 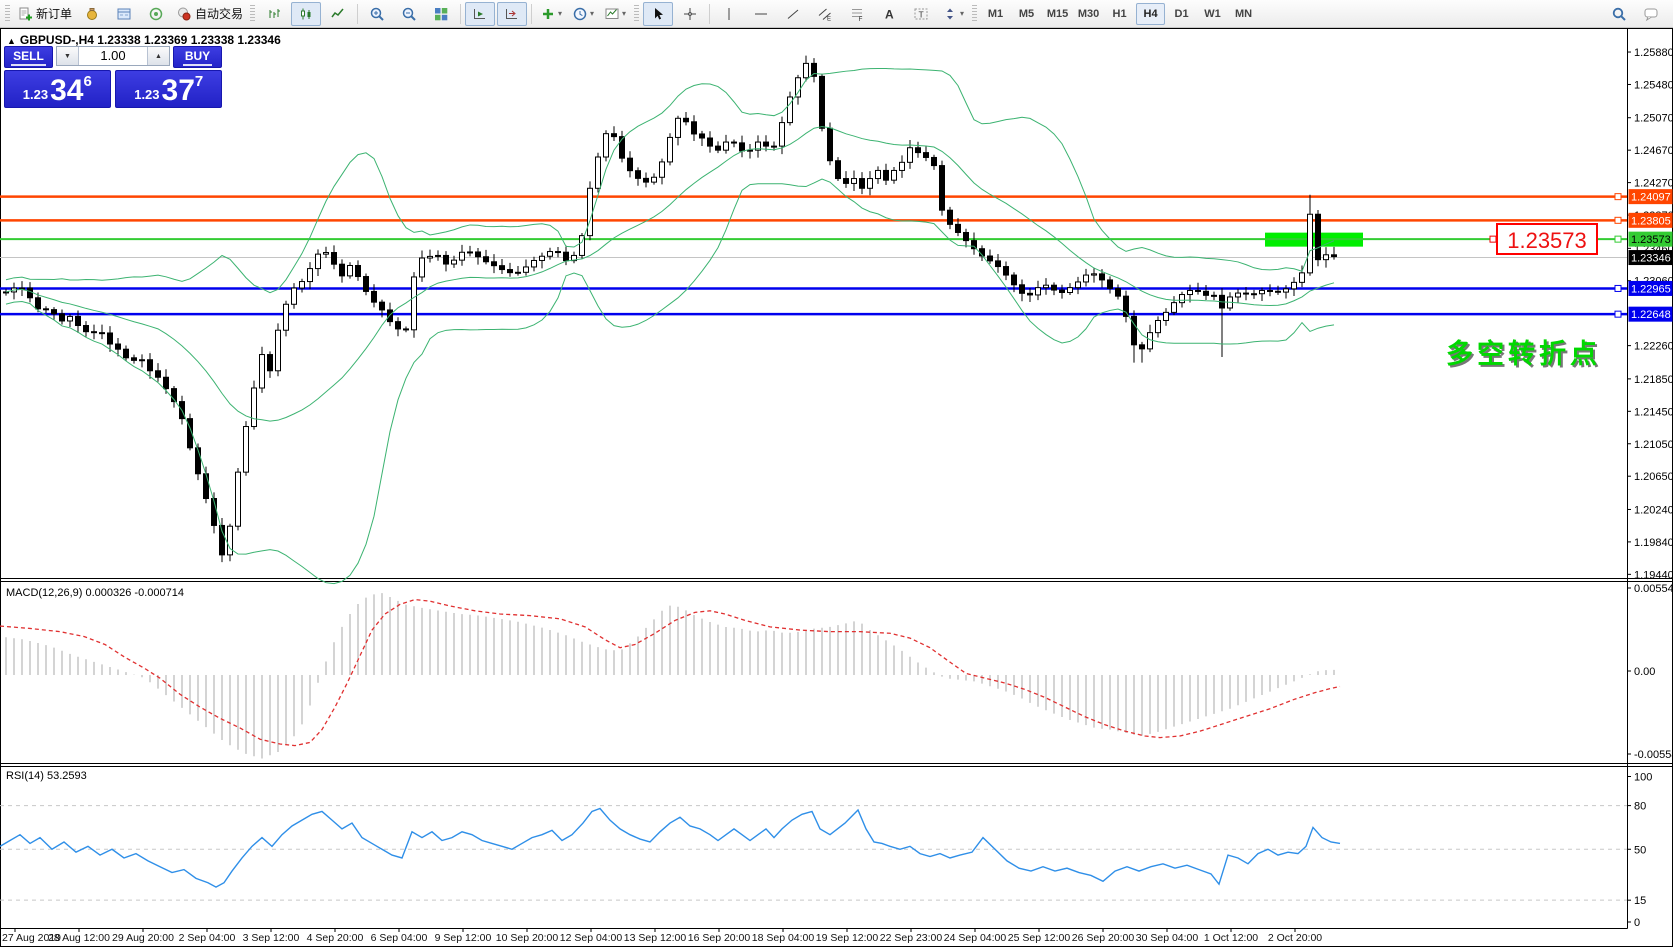 What do you see at coordinates (44, 14) in the screenshot?
I see `new-order-button: 新订单` at bounding box center [44, 14].